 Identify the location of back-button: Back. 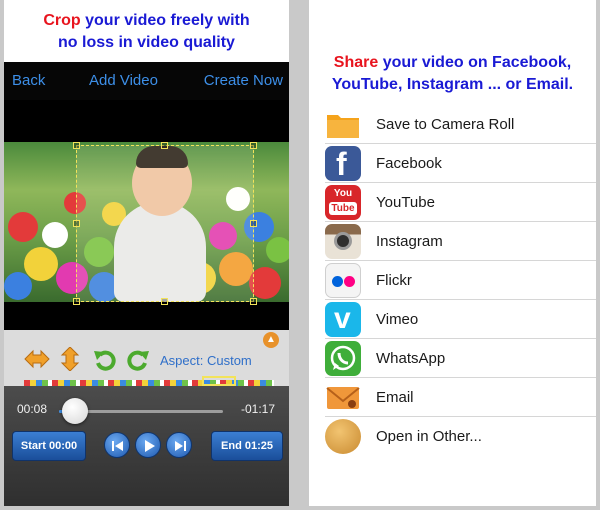
(28, 80).